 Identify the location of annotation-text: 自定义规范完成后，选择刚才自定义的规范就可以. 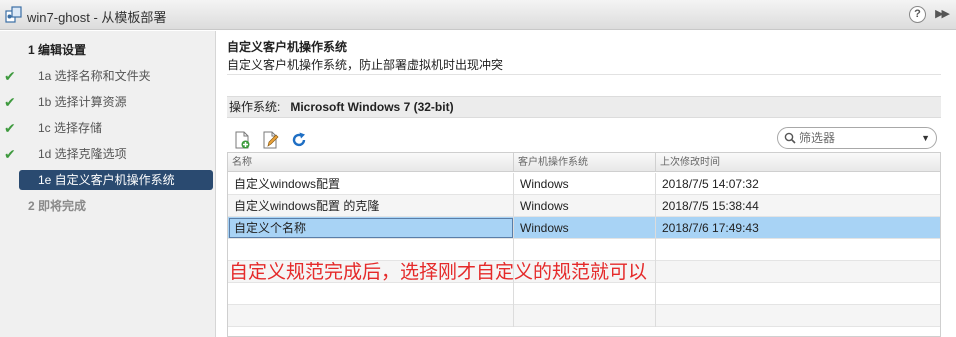
(438, 272).